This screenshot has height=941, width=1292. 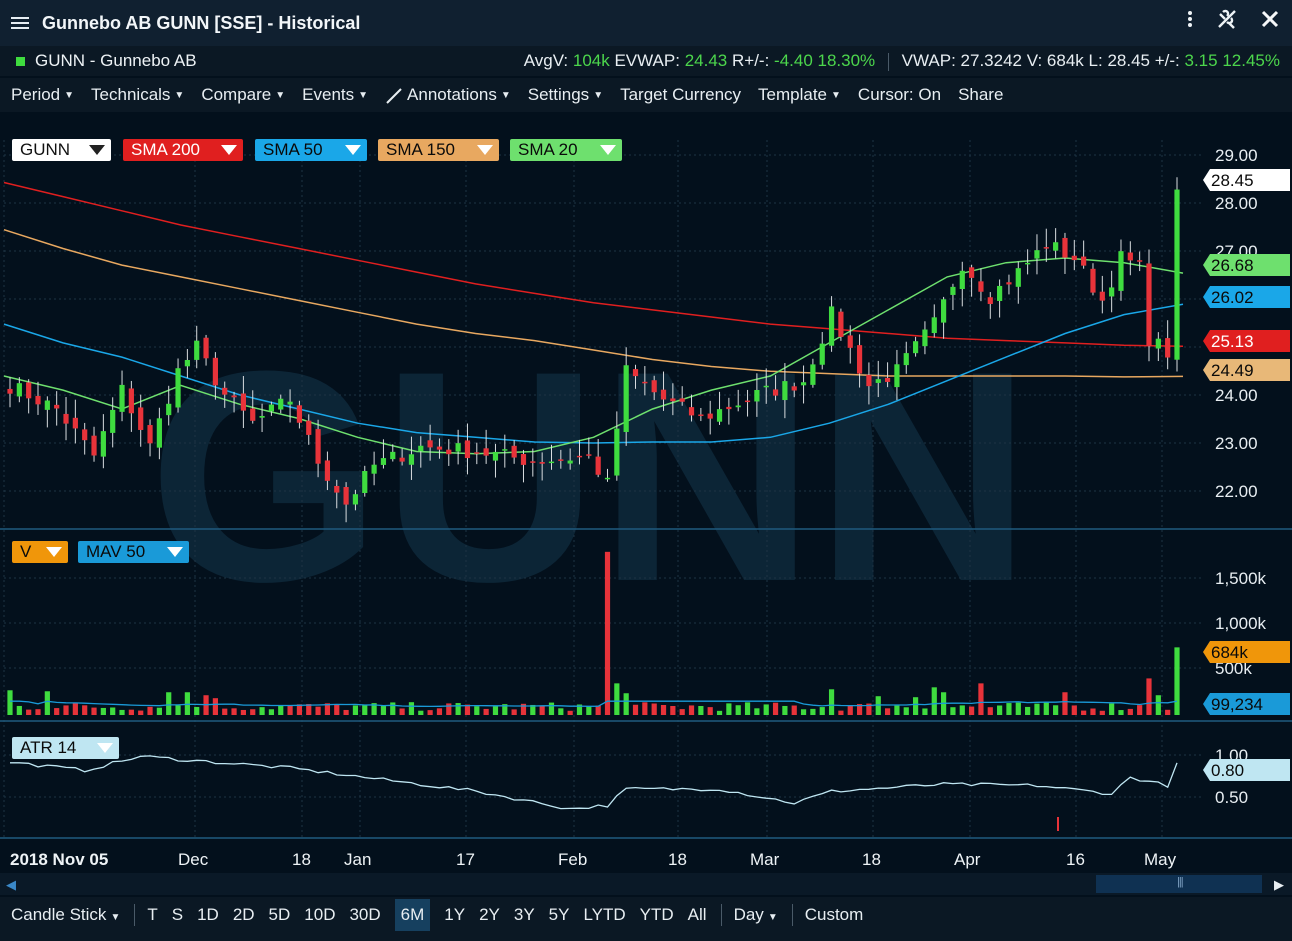 I want to click on compare-label: Compare, so click(x=236, y=94).